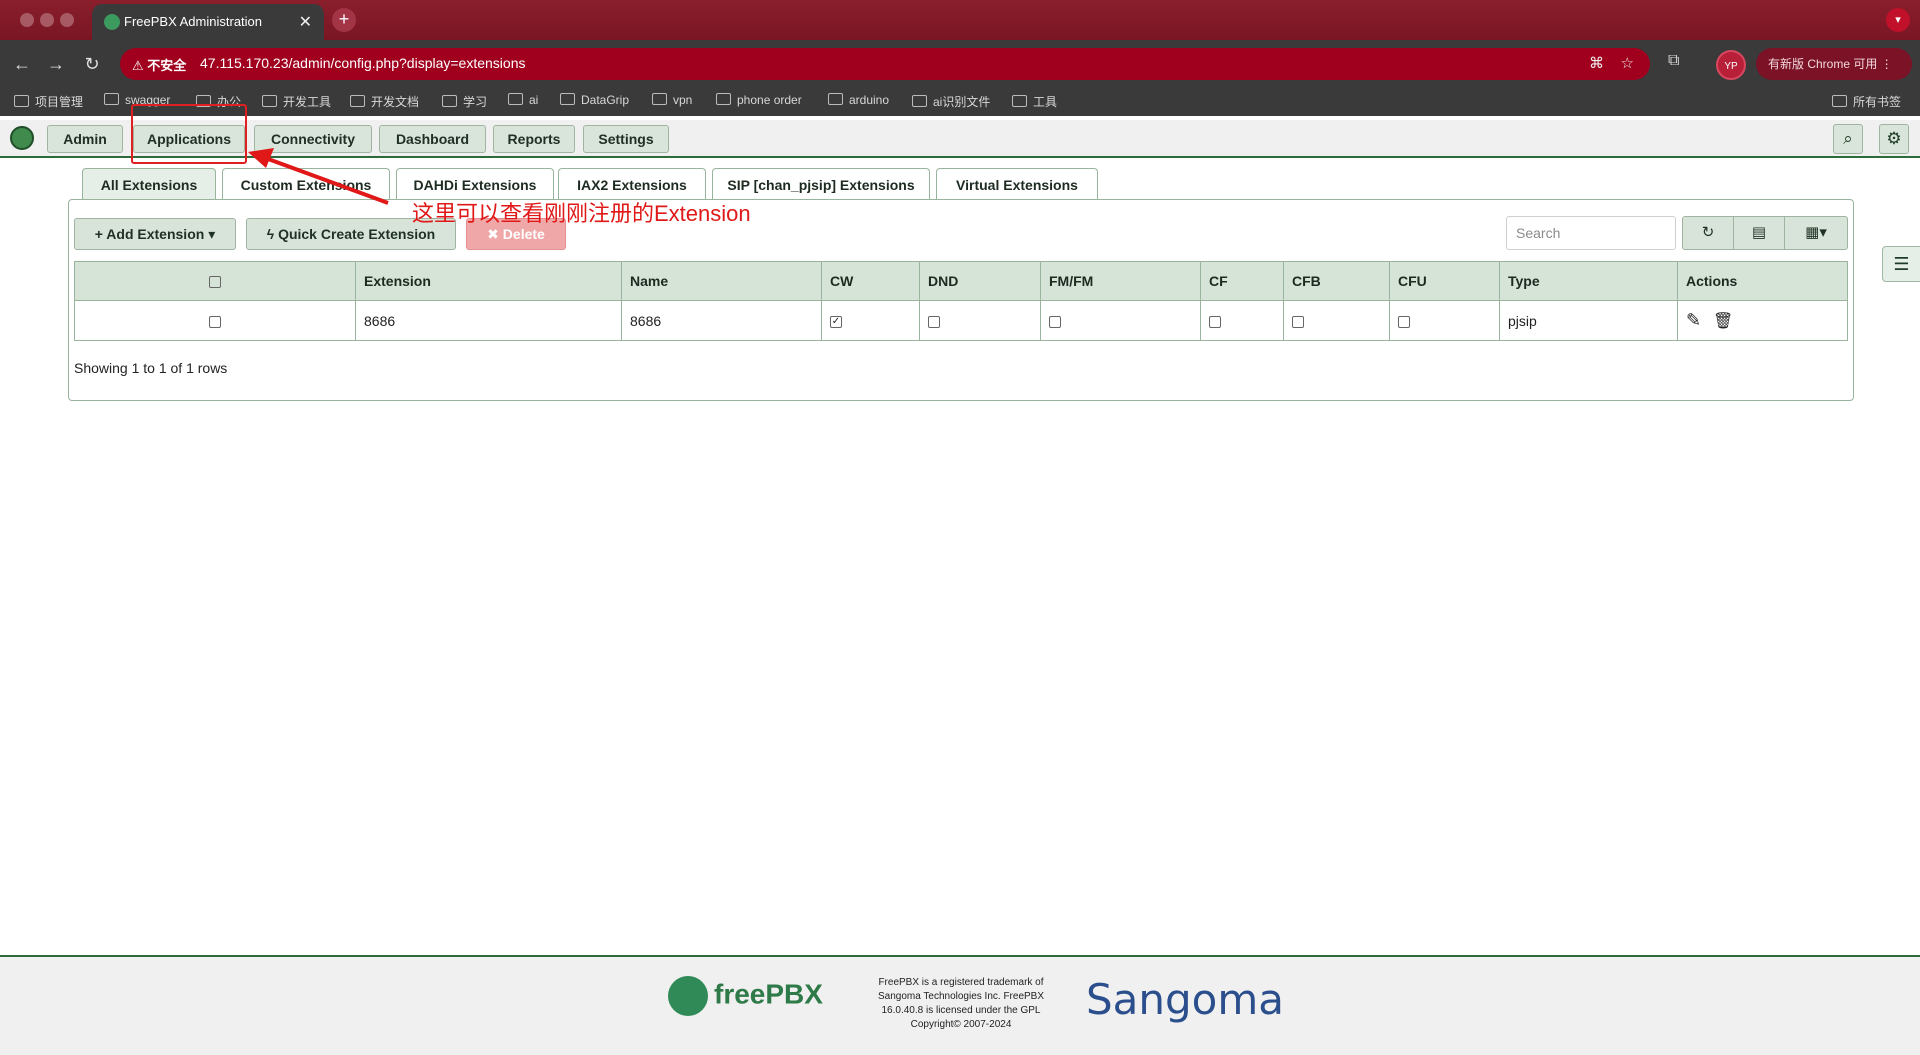  I want to click on new-tab-button: +, so click(344, 20).